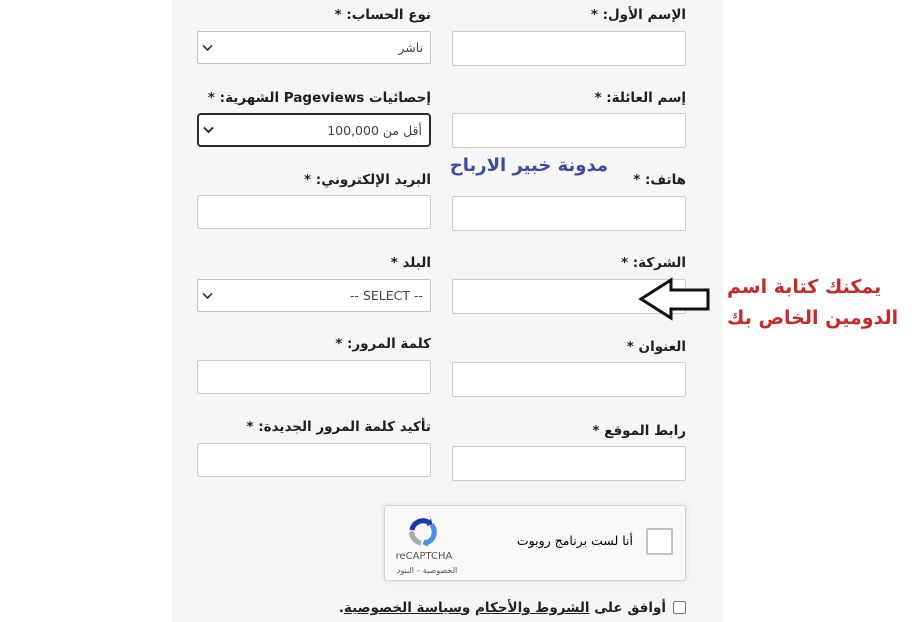  What do you see at coordinates (639, 431) in the screenshot?
I see `website-label: رابط الموقع *` at bounding box center [639, 431].